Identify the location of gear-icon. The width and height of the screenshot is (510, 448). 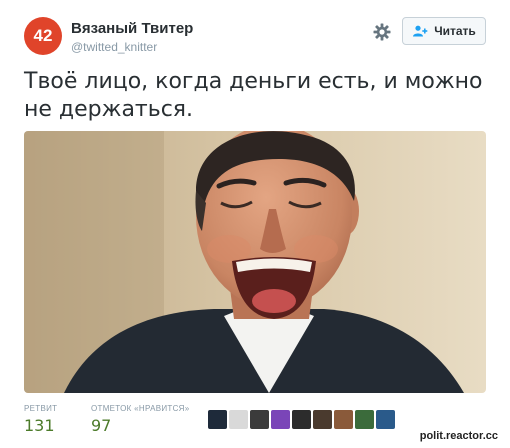
(382, 32).